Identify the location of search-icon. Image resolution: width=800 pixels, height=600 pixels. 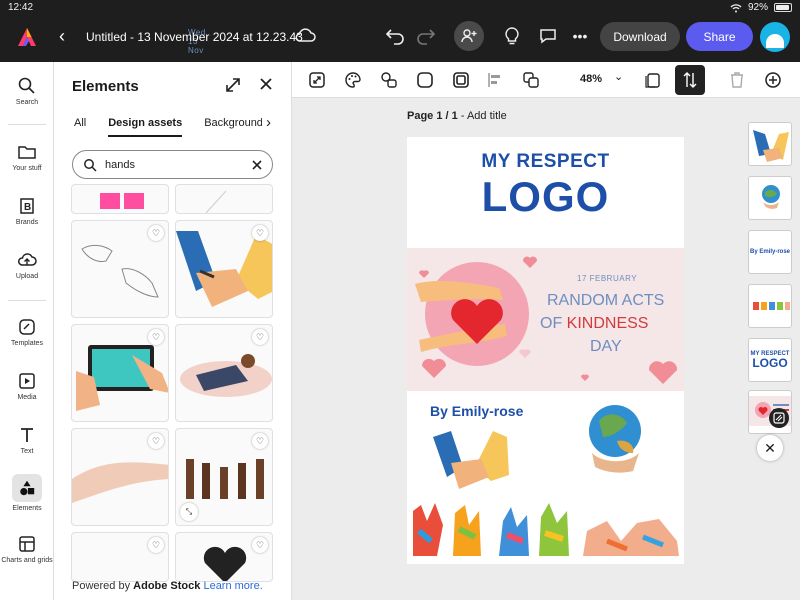
(26, 85).